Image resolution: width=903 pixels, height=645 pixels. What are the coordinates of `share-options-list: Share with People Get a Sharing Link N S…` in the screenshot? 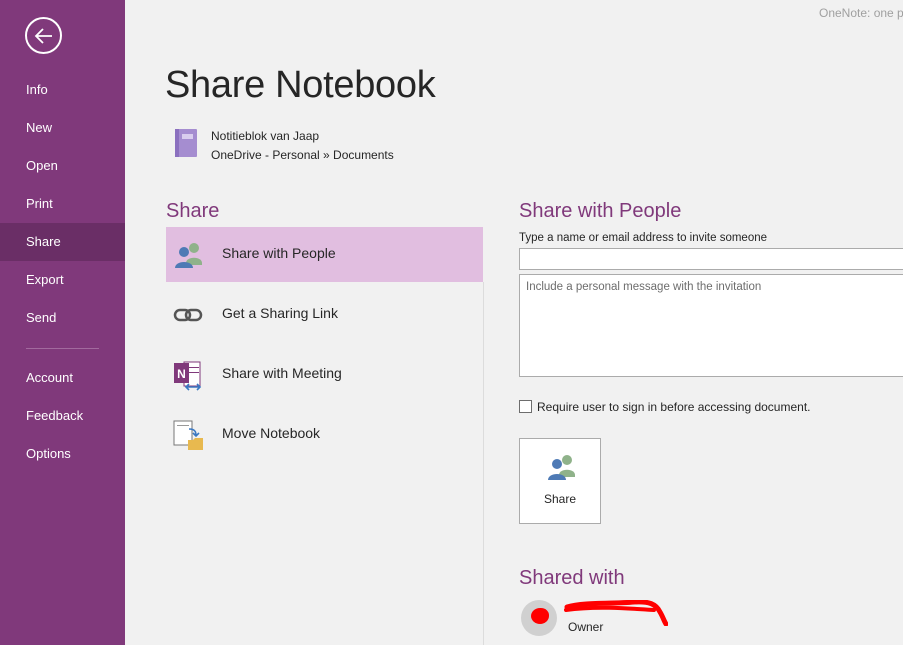 It's located at (324, 347).